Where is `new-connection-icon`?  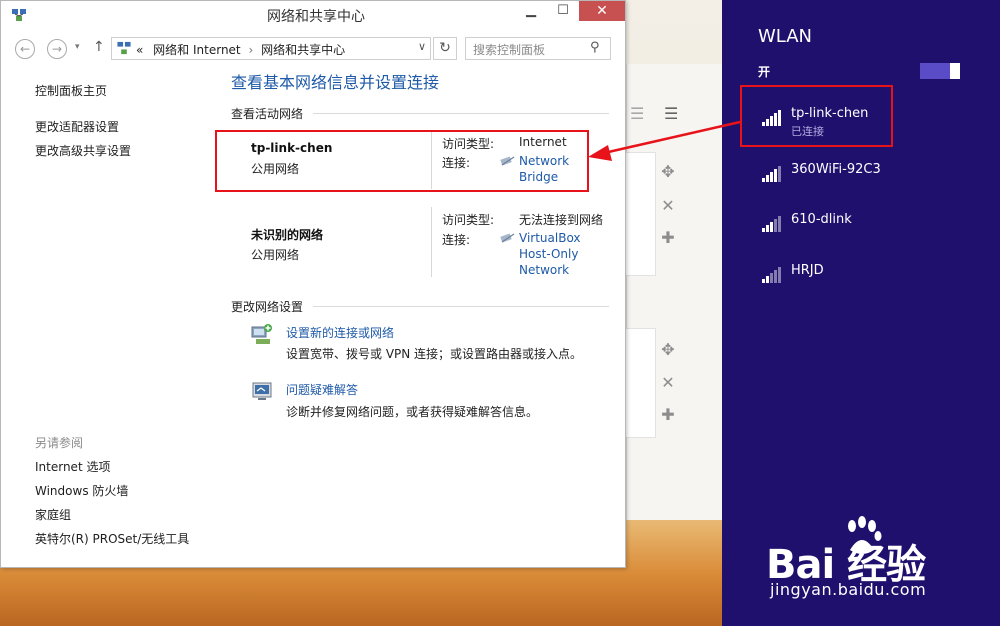 new-connection-icon is located at coordinates (261, 334).